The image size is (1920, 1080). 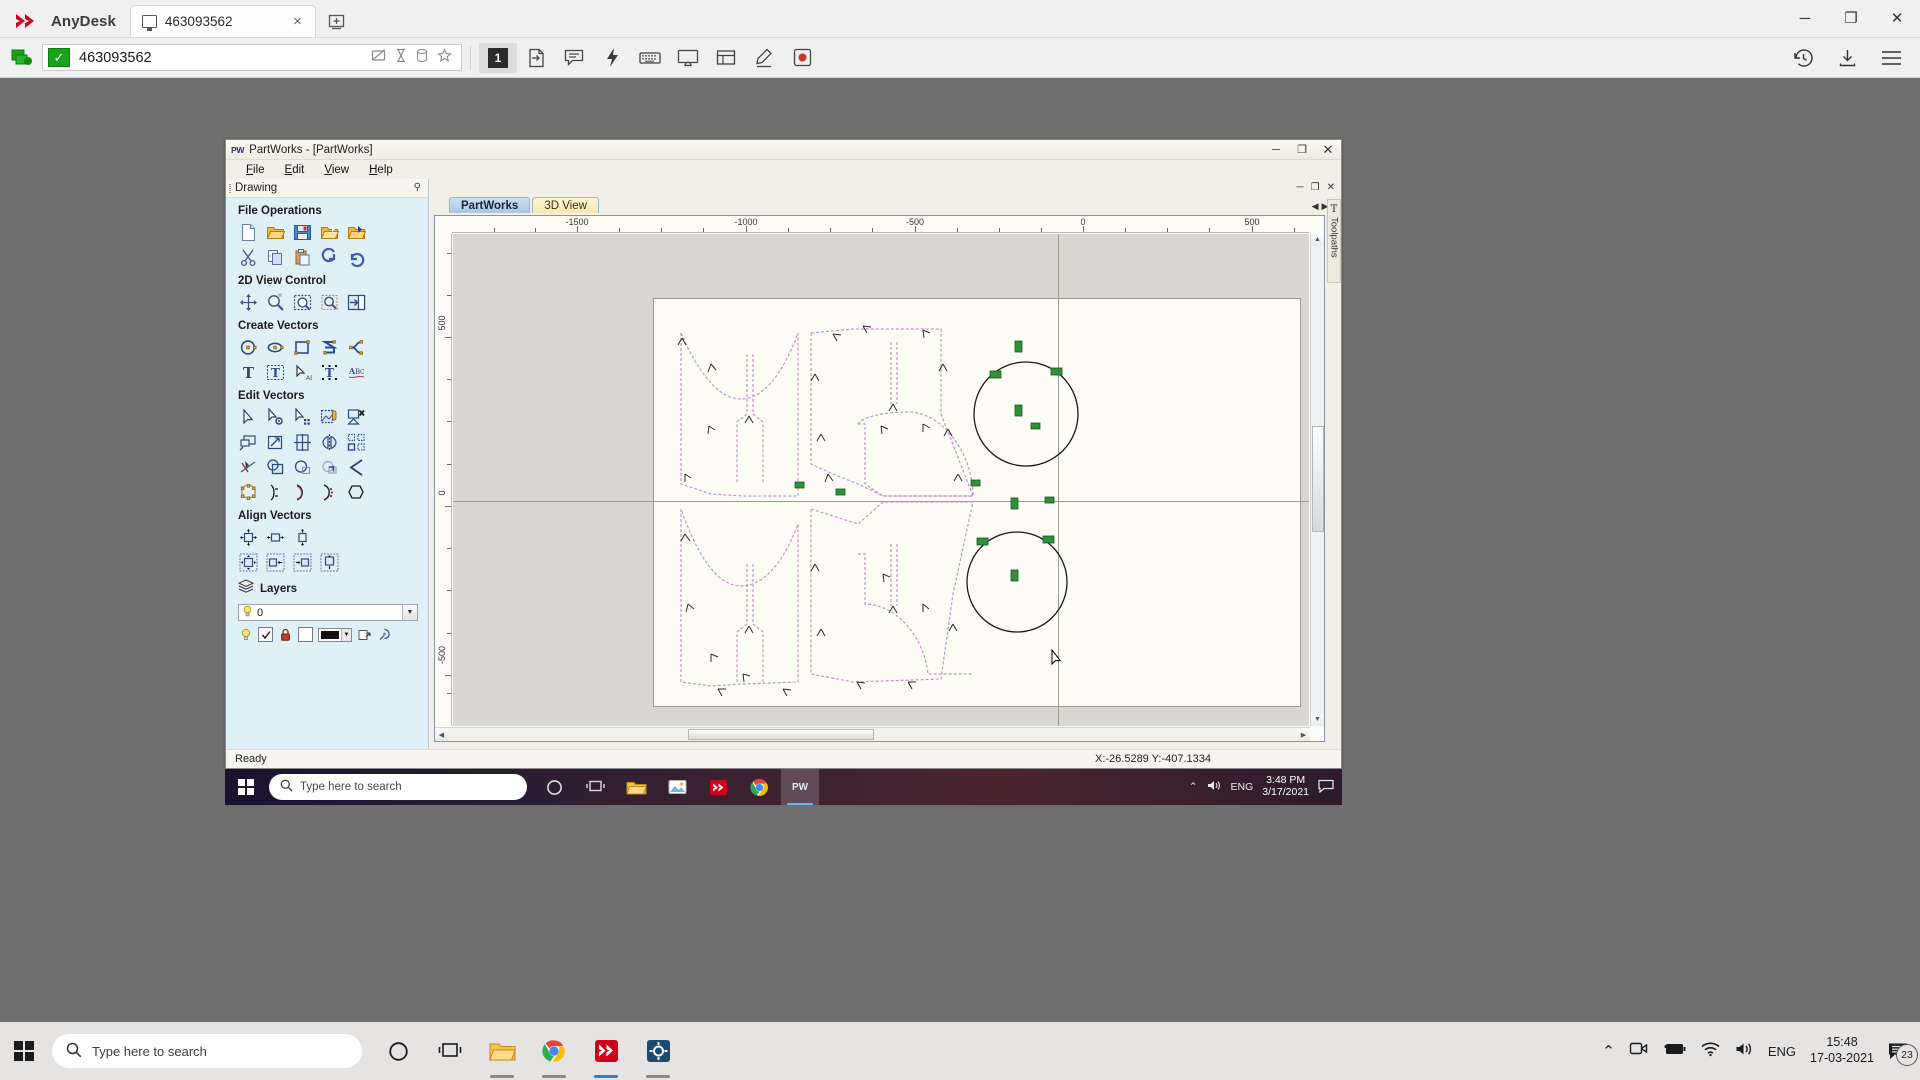 What do you see at coordinates (356, 467) in the screenshot?
I see `join-open-vectors-icon` at bounding box center [356, 467].